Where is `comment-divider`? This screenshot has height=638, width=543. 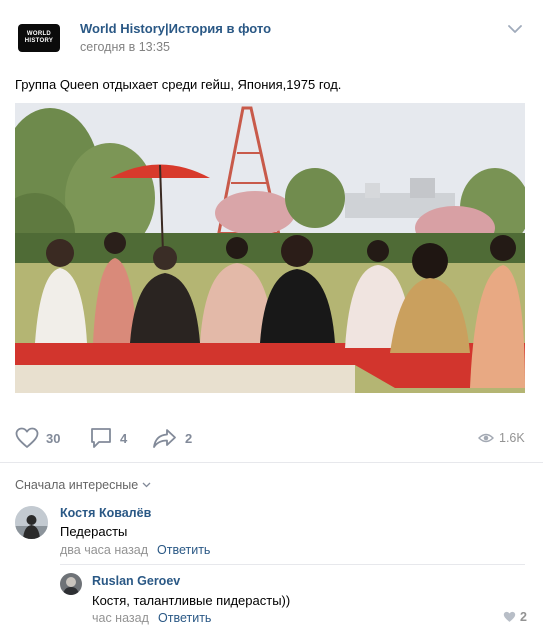 comment-divider is located at coordinates (292, 564).